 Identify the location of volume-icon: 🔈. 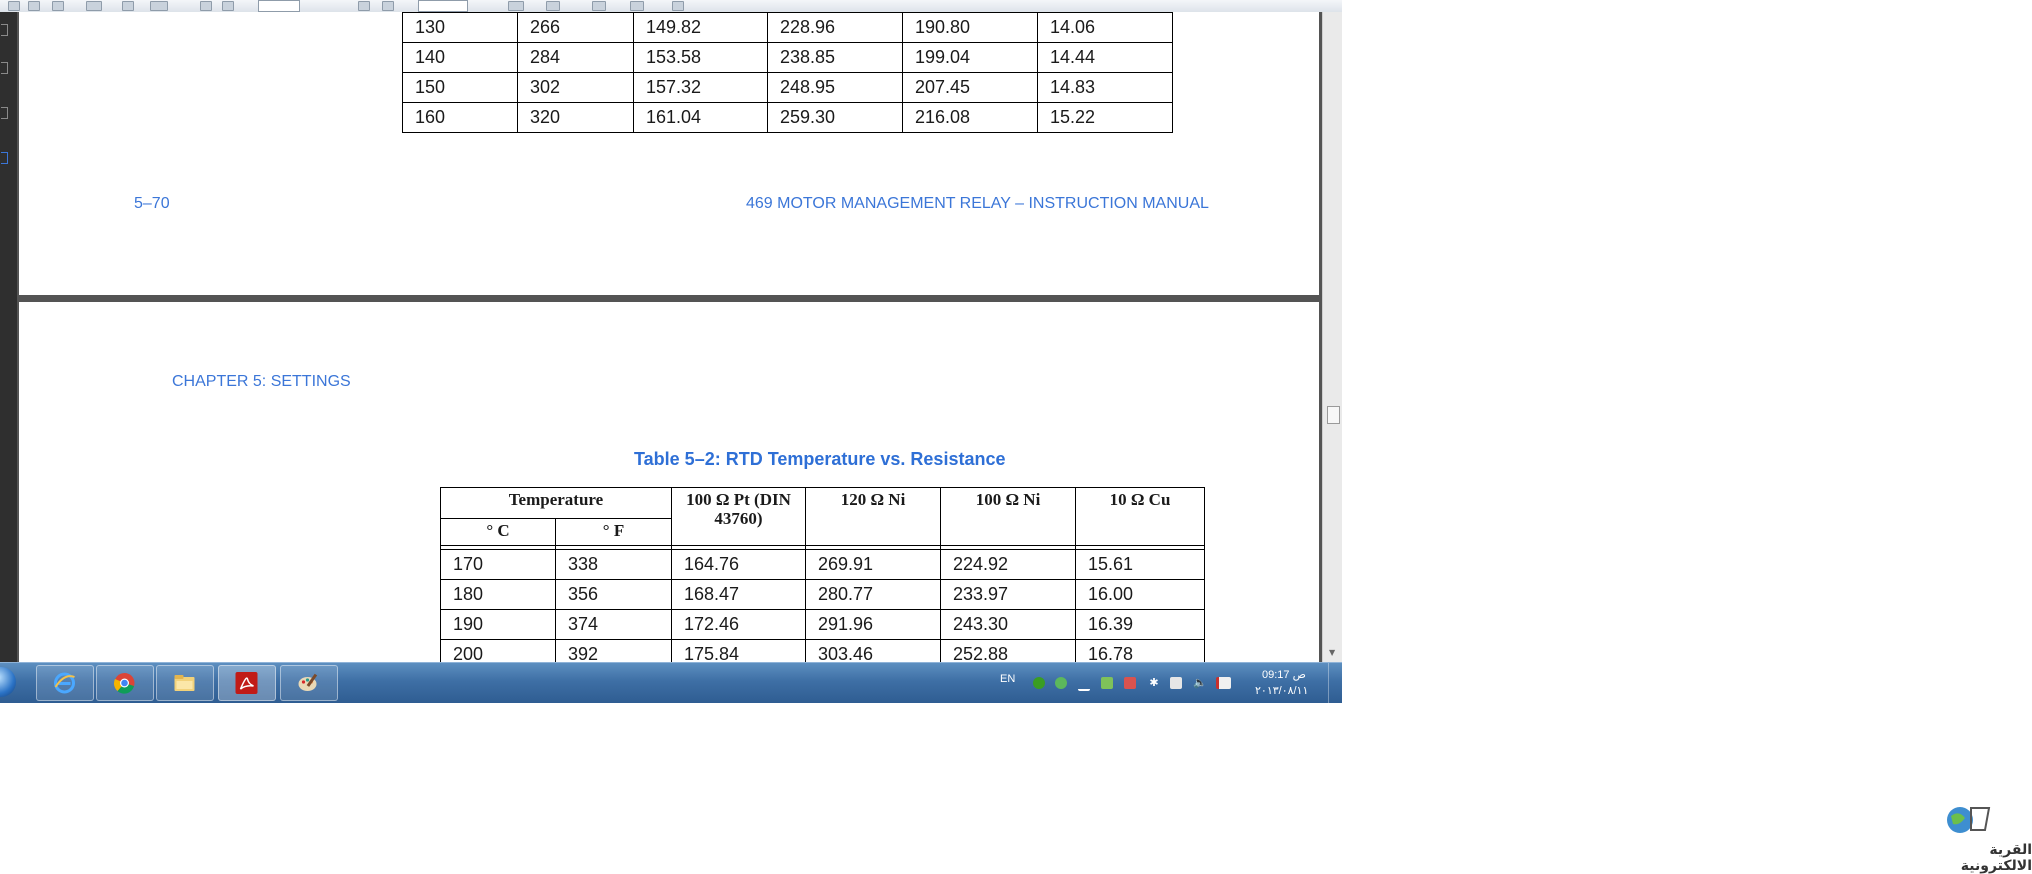
(1200, 683).